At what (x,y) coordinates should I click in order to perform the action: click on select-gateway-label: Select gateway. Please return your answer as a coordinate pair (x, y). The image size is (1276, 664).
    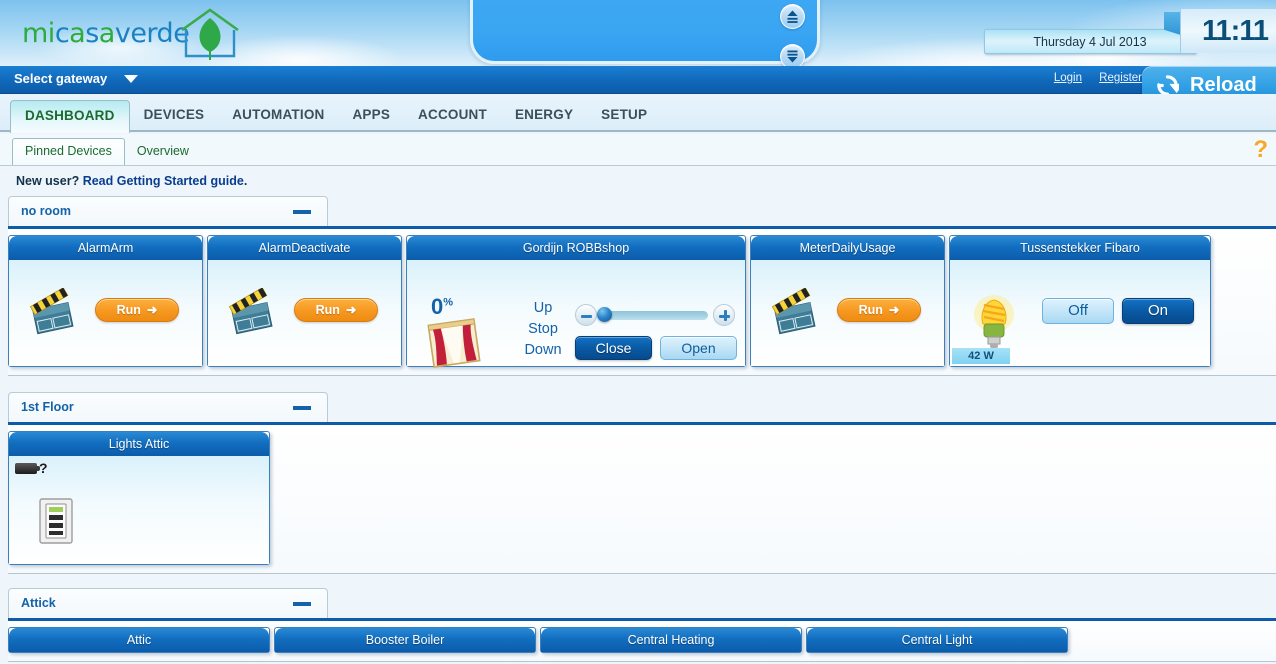
    Looking at the image, I should click on (60, 78).